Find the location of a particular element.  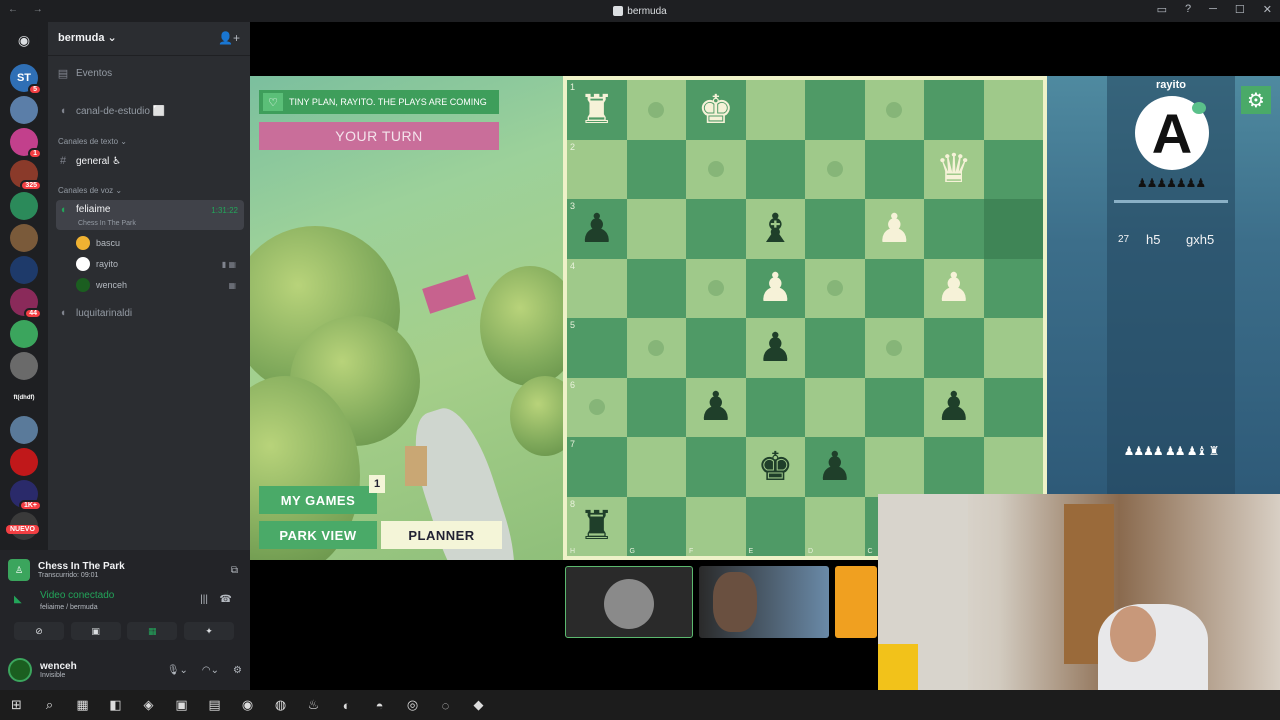

board-square: 5 is located at coordinates (597, 348).